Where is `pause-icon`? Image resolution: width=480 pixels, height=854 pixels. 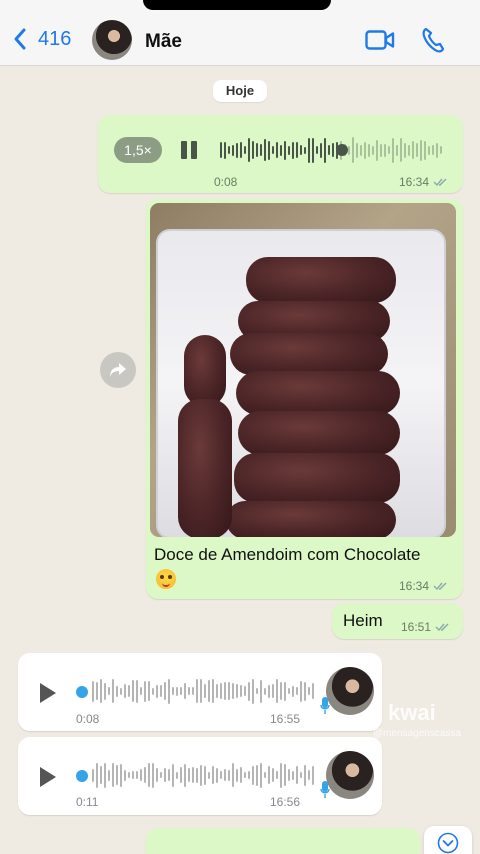
pause-icon is located at coordinates (189, 150).